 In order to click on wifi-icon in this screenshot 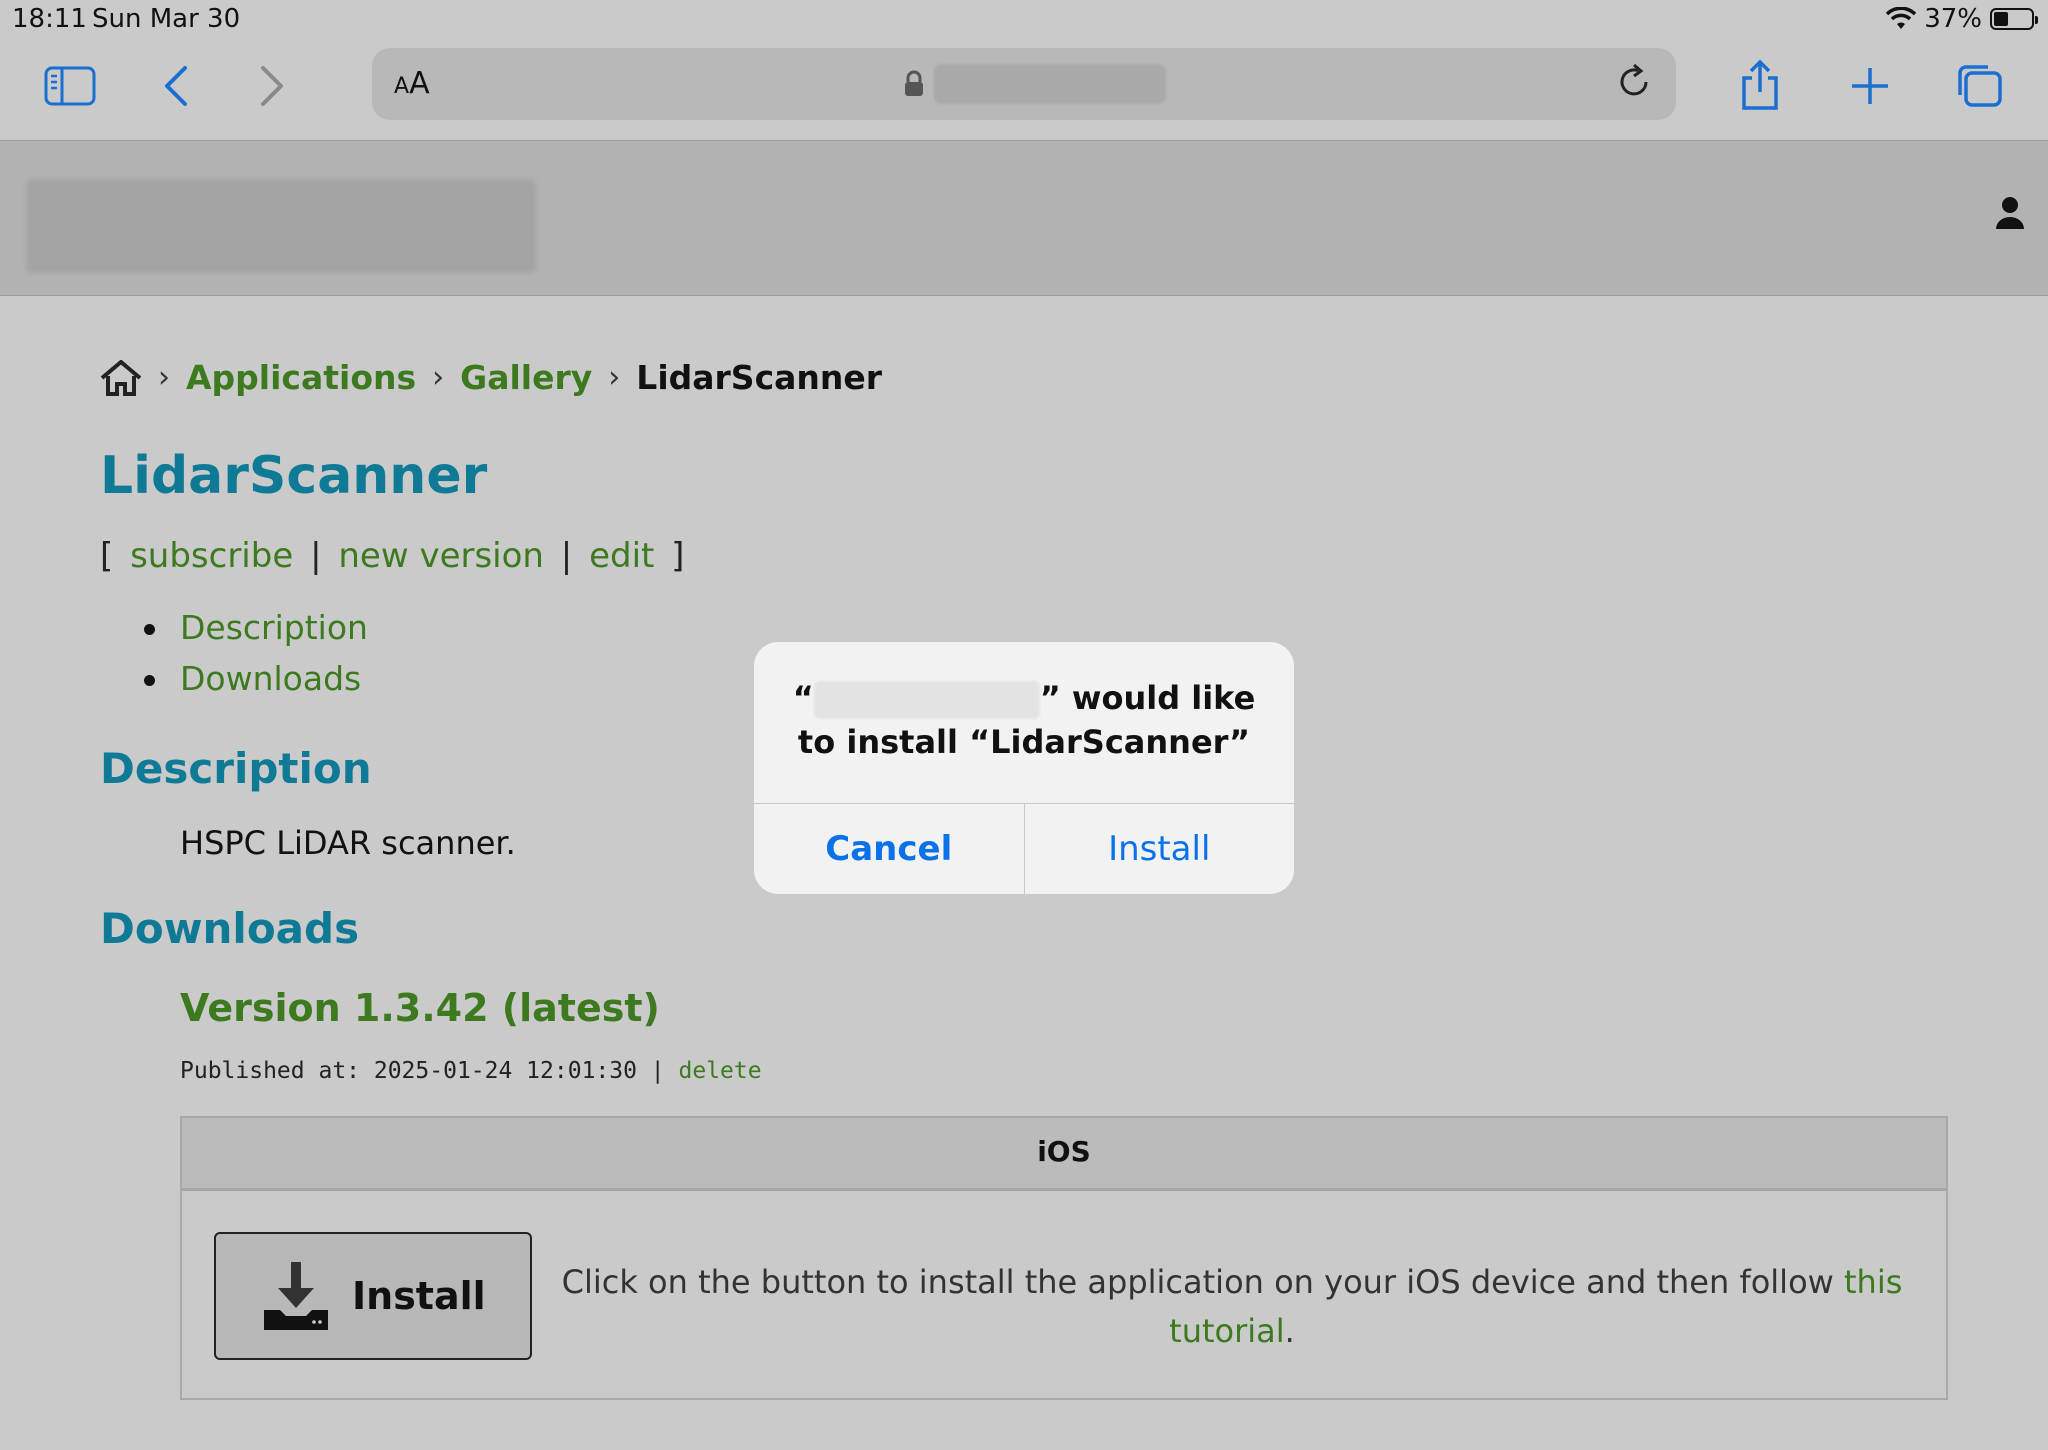, I will do `click(1901, 18)`.